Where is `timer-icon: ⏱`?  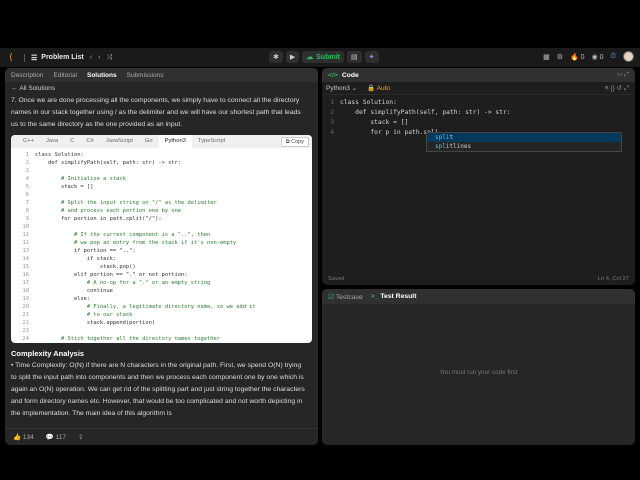
timer-icon: ⏱ is located at coordinates (613, 57).